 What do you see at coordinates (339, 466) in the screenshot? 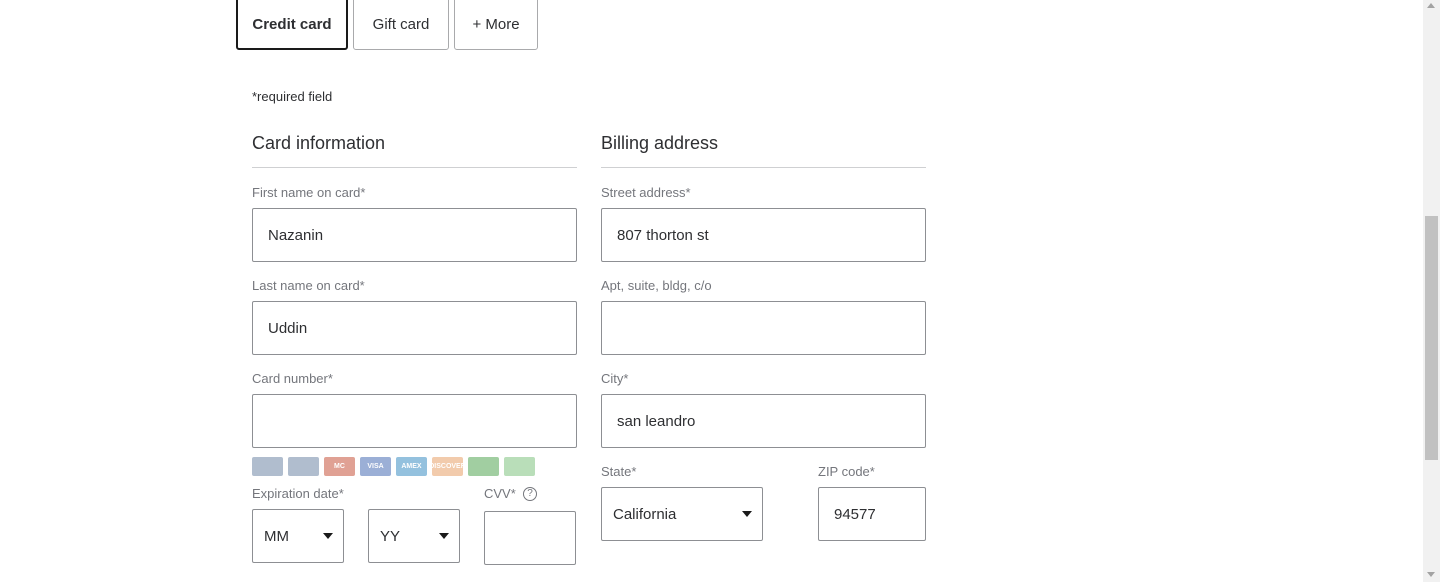
I see `mastercard-icon: MC` at bounding box center [339, 466].